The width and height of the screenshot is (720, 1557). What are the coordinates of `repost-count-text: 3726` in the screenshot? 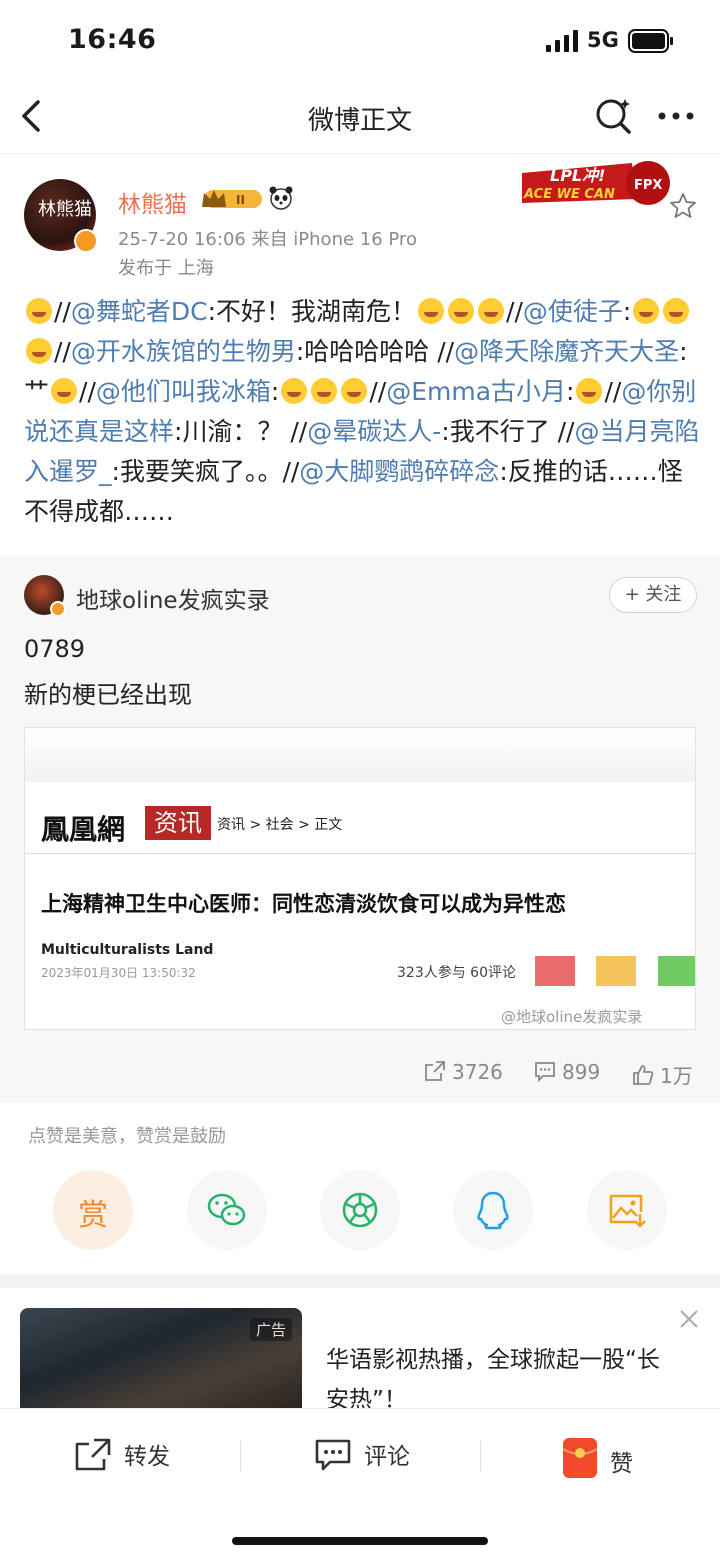 It's located at (477, 1072).